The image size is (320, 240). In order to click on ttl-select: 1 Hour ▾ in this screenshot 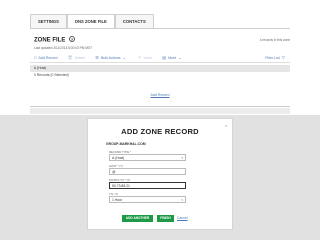, I will do `click(147, 199)`.